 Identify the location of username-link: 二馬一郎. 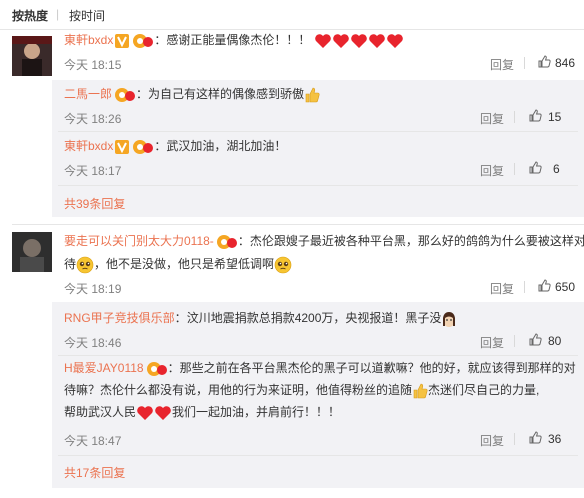
(88, 94).